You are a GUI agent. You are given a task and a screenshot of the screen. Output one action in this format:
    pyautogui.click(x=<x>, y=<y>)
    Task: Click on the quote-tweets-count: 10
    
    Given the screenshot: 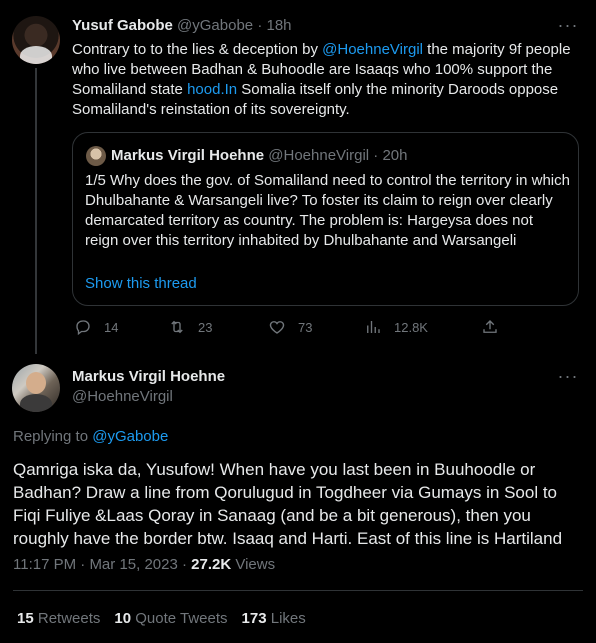 What is the action you would take?
    pyautogui.click(x=123, y=618)
    